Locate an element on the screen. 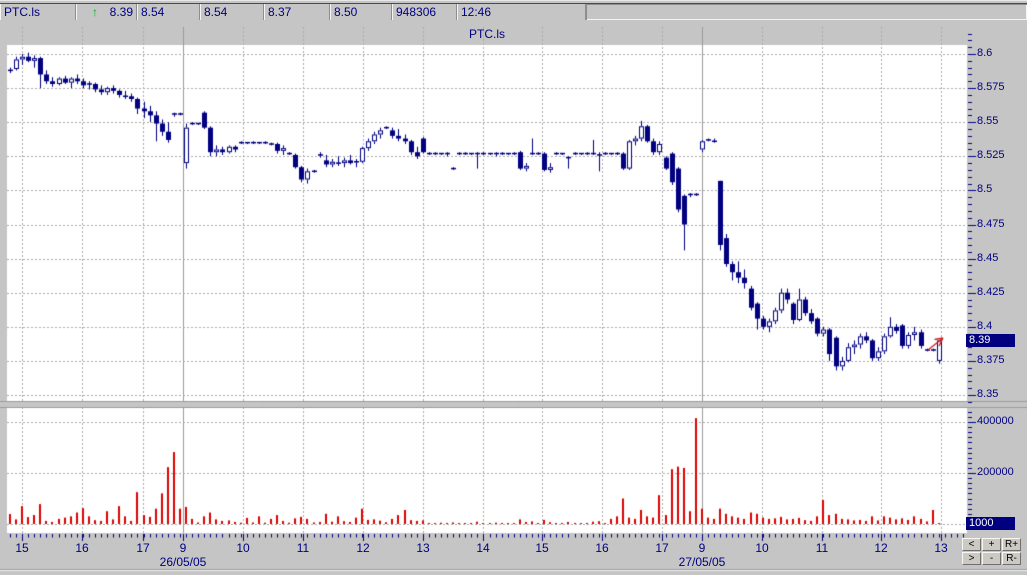  y-axis-price-label: 8.55 is located at coordinates (988, 121).